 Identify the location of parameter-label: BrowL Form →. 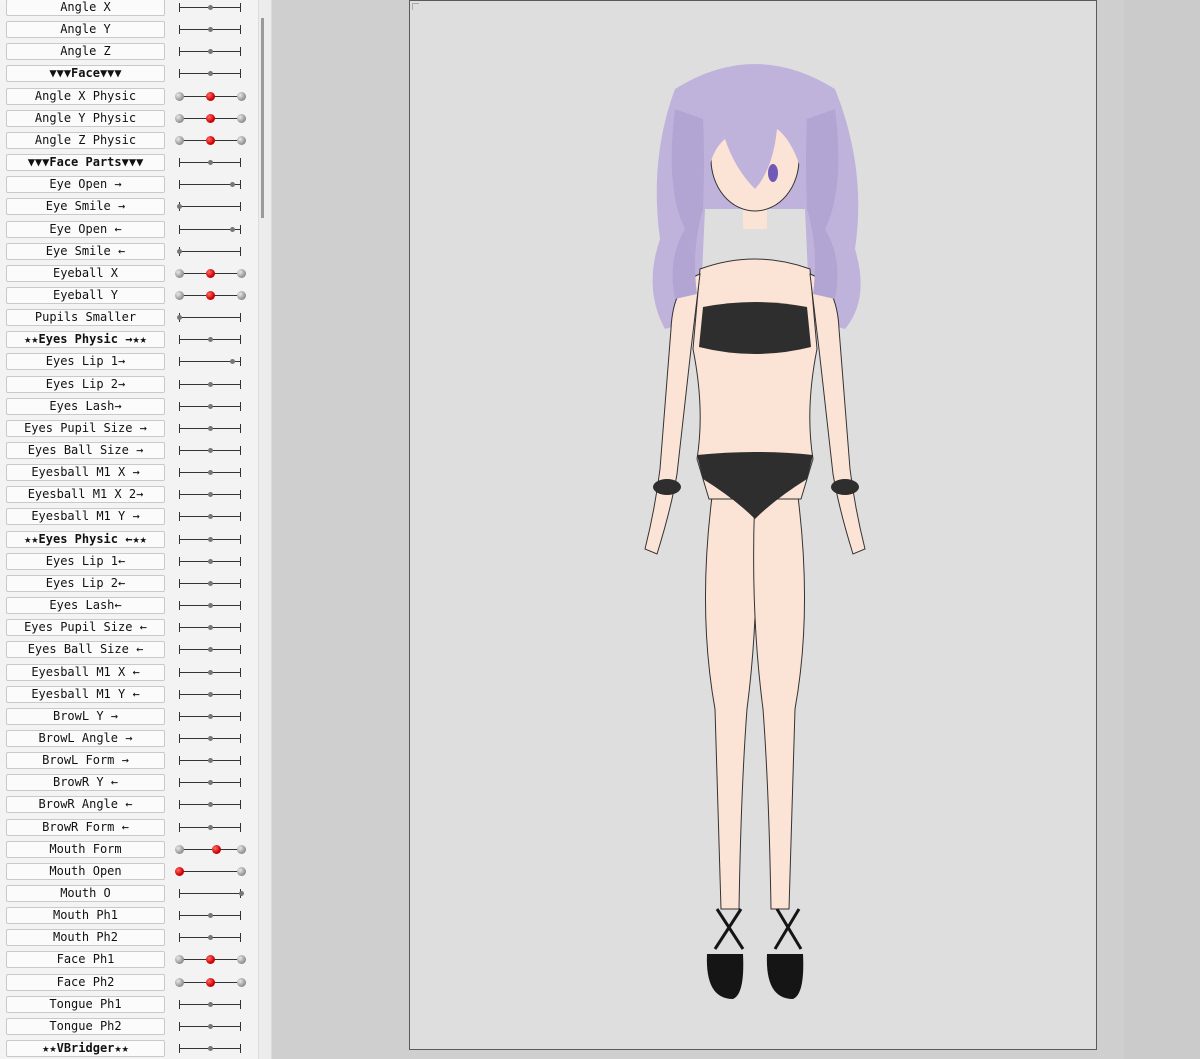
(85, 760).